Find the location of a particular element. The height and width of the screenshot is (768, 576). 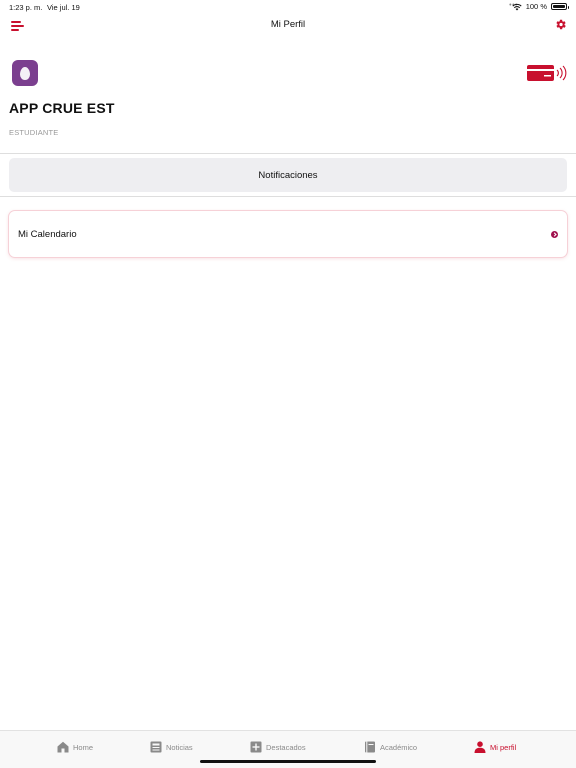

tab-news: Noticias is located at coordinates (171, 747).